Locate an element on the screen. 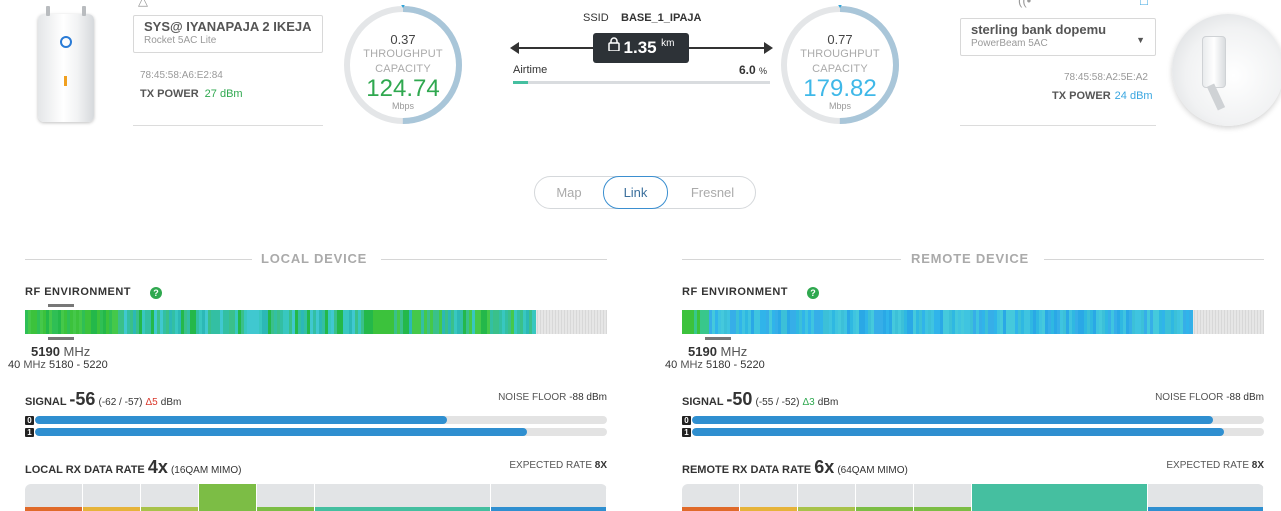 This screenshot has height=511, width=1281. remote-noise-label: NOISE FLOOR is located at coordinates (1189, 397).